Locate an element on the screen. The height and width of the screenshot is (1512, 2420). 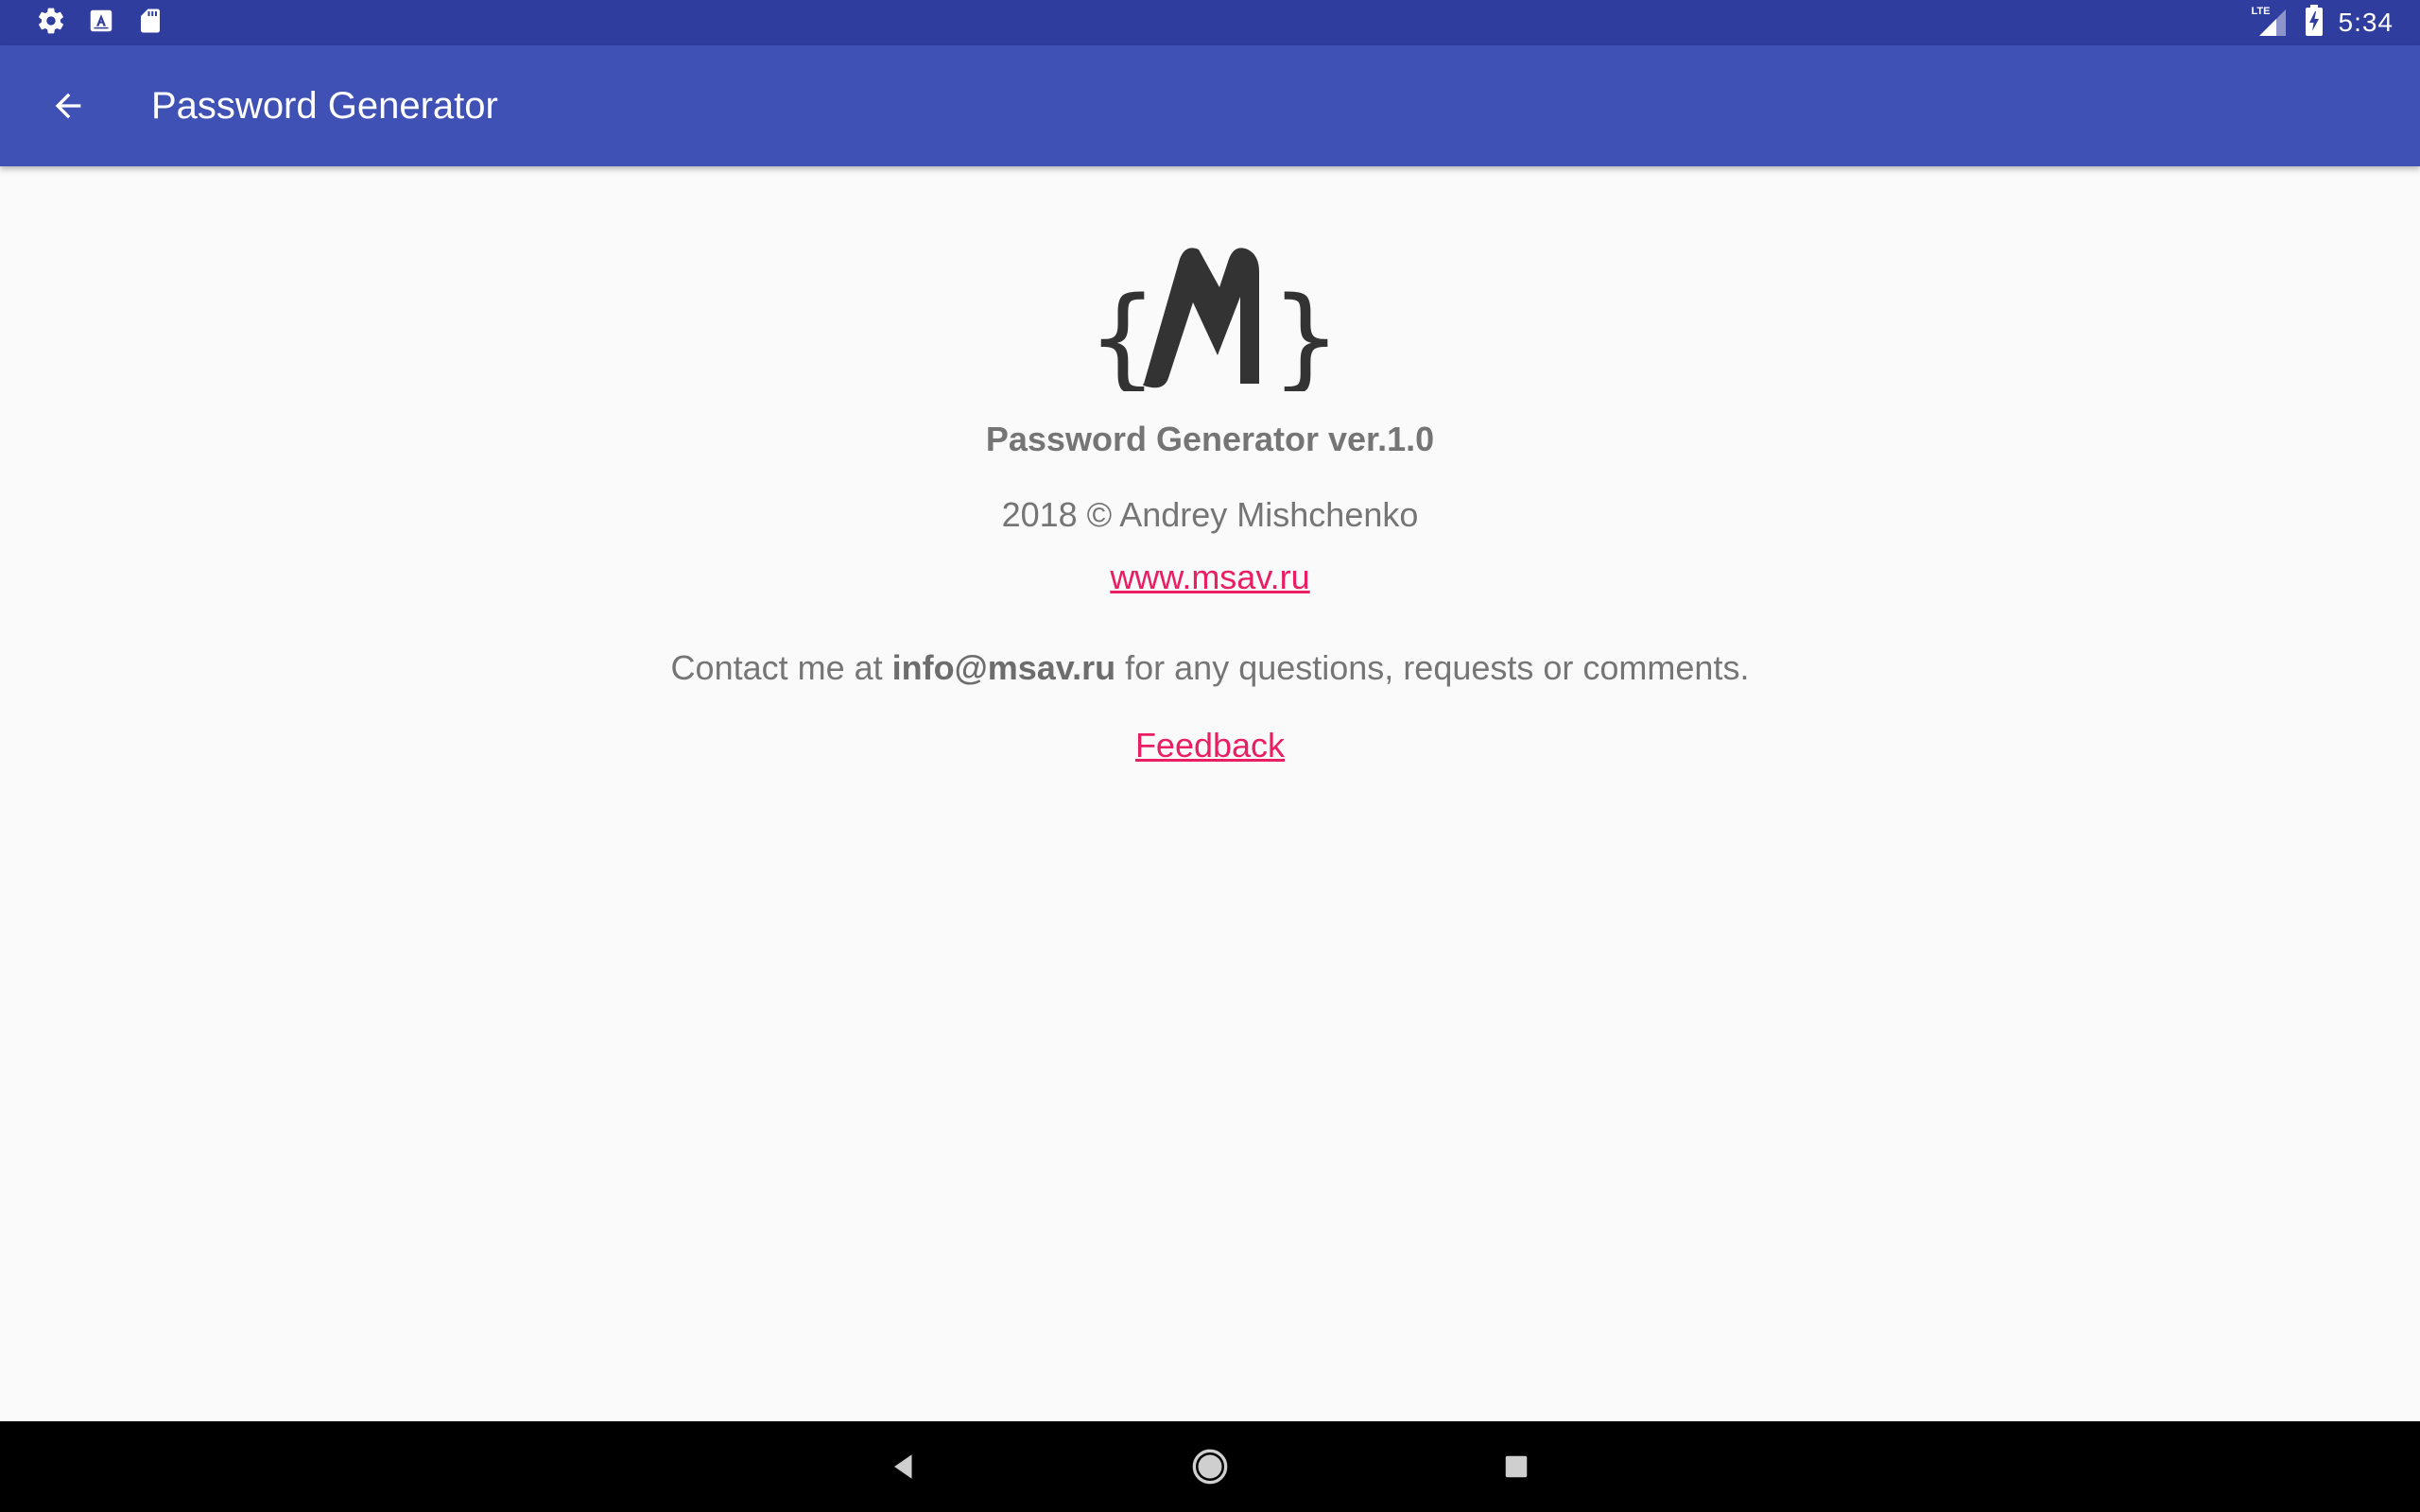
nav-recents-button is located at coordinates (1516, 1466).